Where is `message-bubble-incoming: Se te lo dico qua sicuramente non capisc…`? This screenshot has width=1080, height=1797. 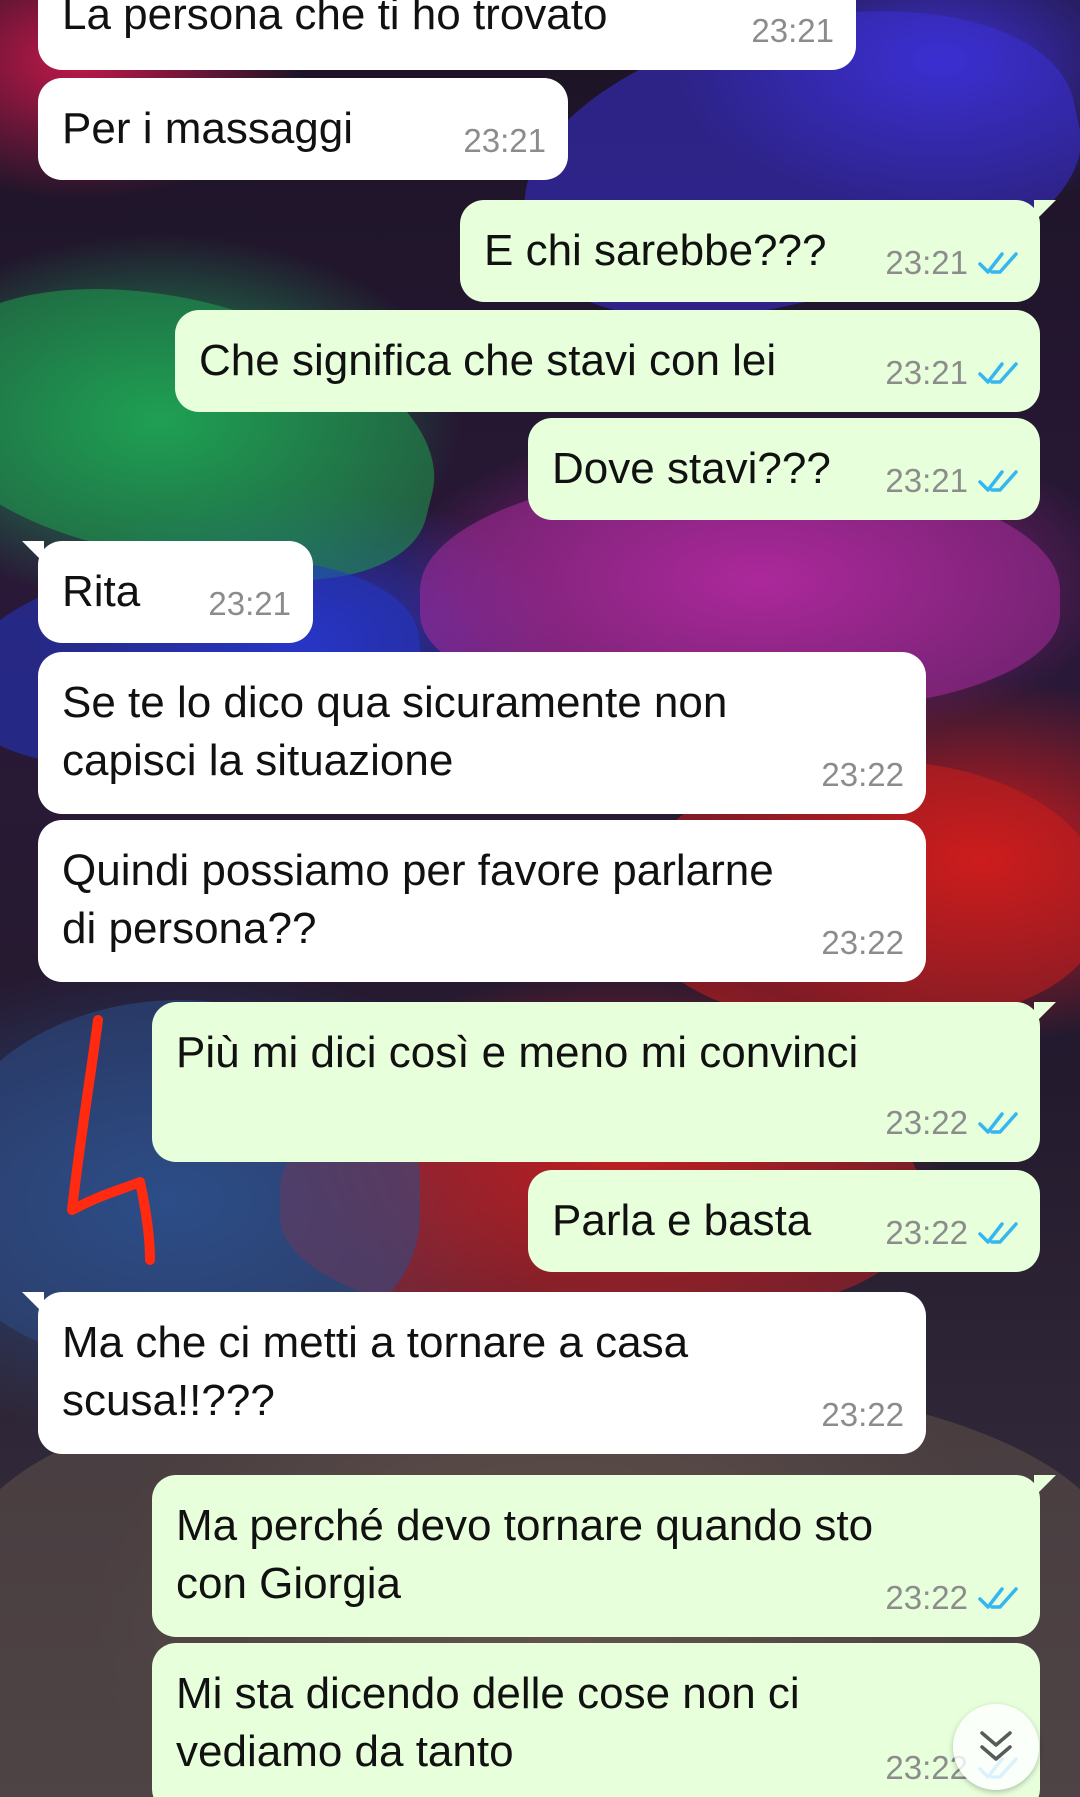
message-bubble-incoming: Se te lo dico qua sicuramente non capisc… is located at coordinates (482, 733).